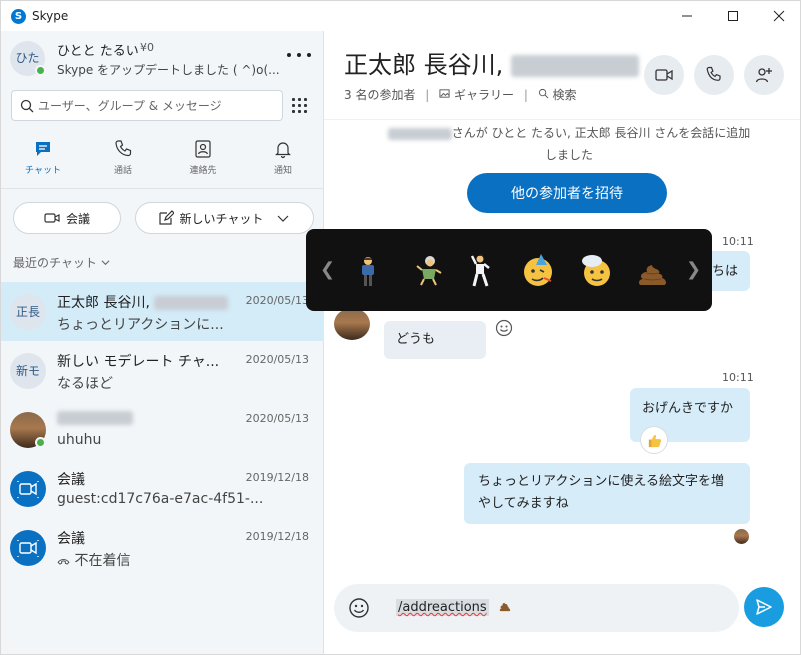  Describe the element at coordinates (28, 312) in the screenshot. I see `chat-avatar: 正長` at that location.